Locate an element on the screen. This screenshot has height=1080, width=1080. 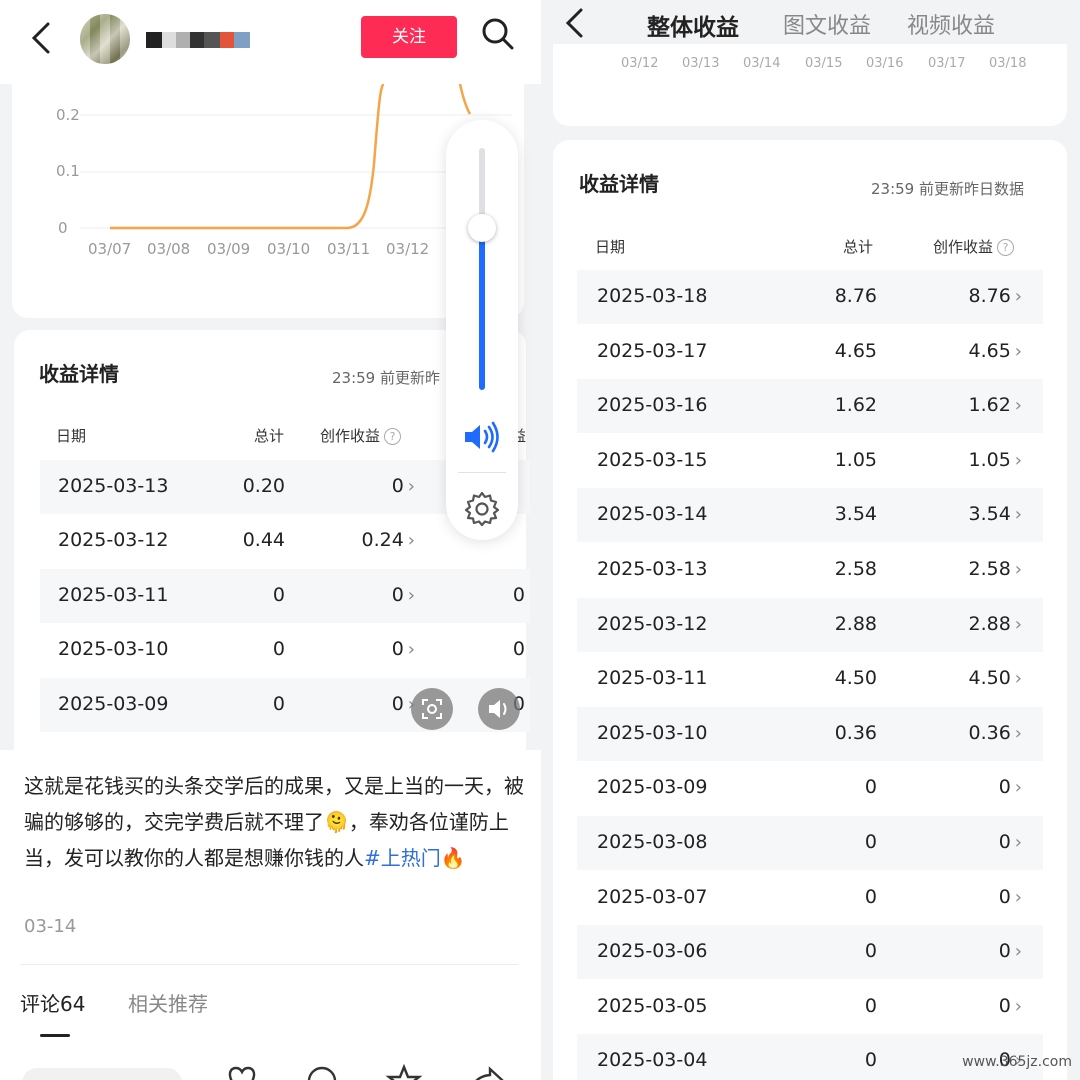
star-icon is located at coordinates (404, 1072).